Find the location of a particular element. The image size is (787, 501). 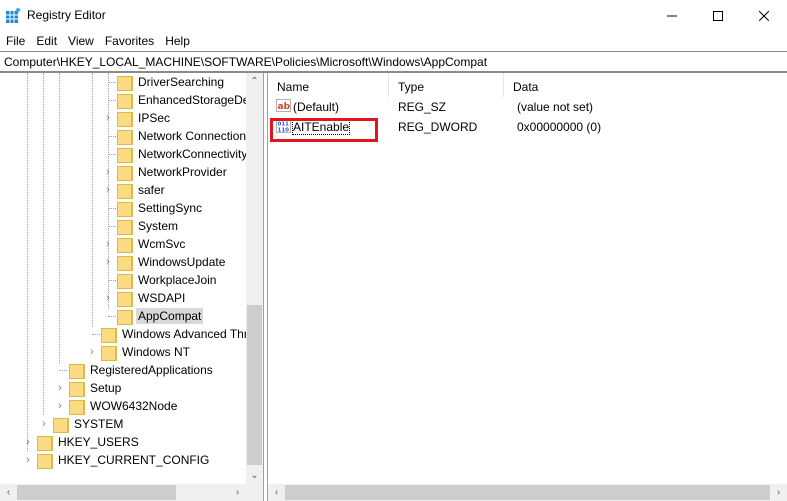

tree-item: SYSTEM is located at coordinates (88, 424).